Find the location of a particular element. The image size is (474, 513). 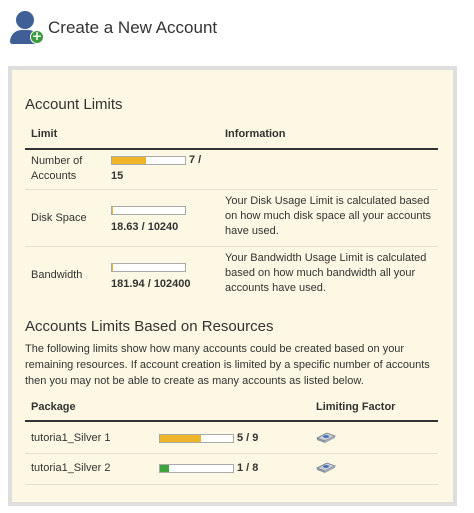

package-limit-value: 1 / 8 is located at coordinates (248, 468).